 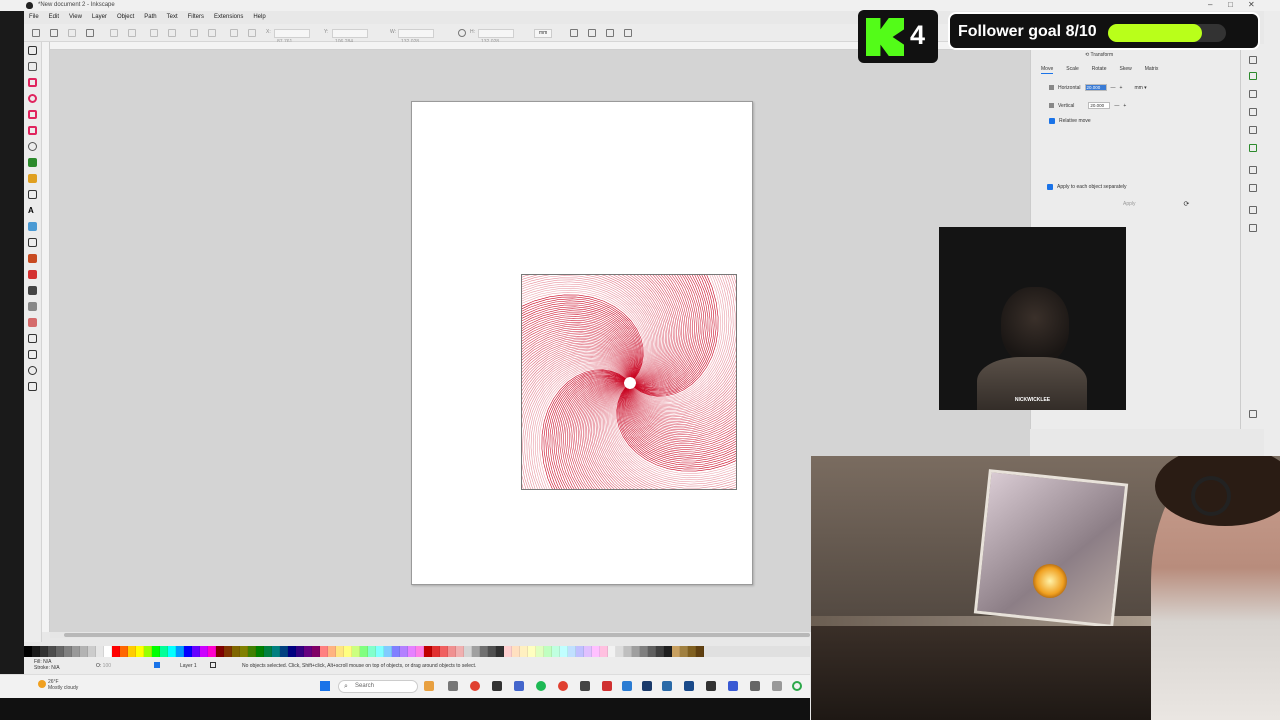 I want to click on connector-tool-icon, so click(x=32, y=338).